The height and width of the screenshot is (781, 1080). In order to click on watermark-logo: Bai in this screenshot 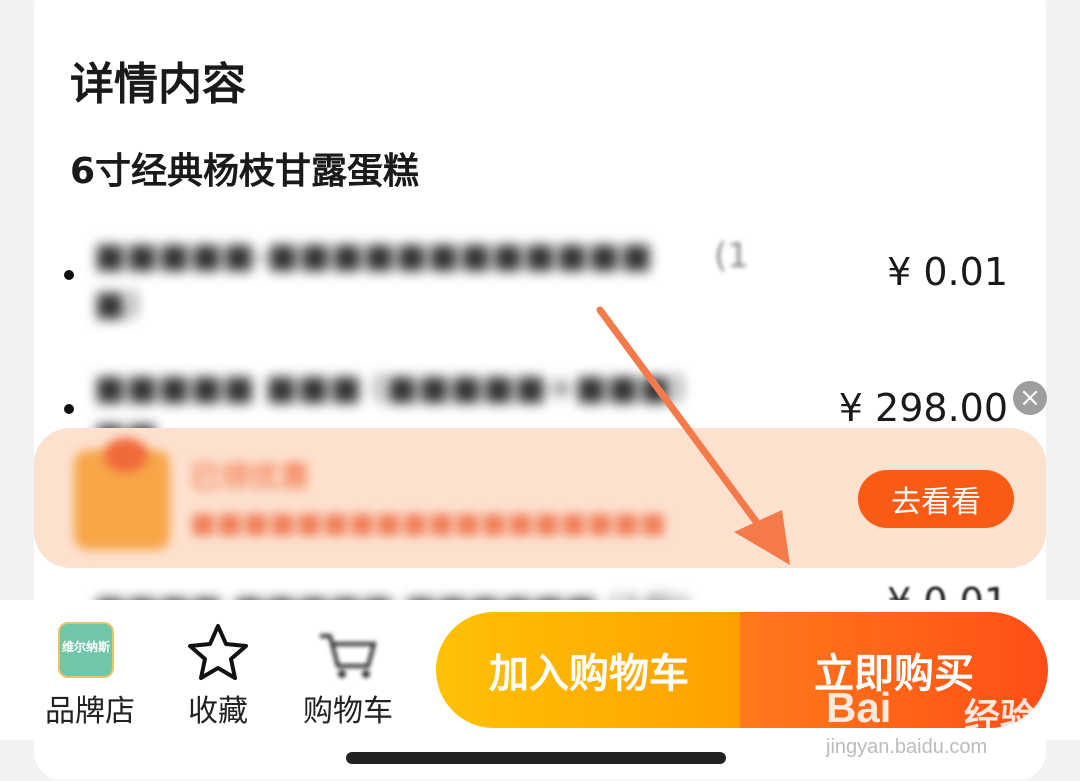, I will do `click(859, 707)`.